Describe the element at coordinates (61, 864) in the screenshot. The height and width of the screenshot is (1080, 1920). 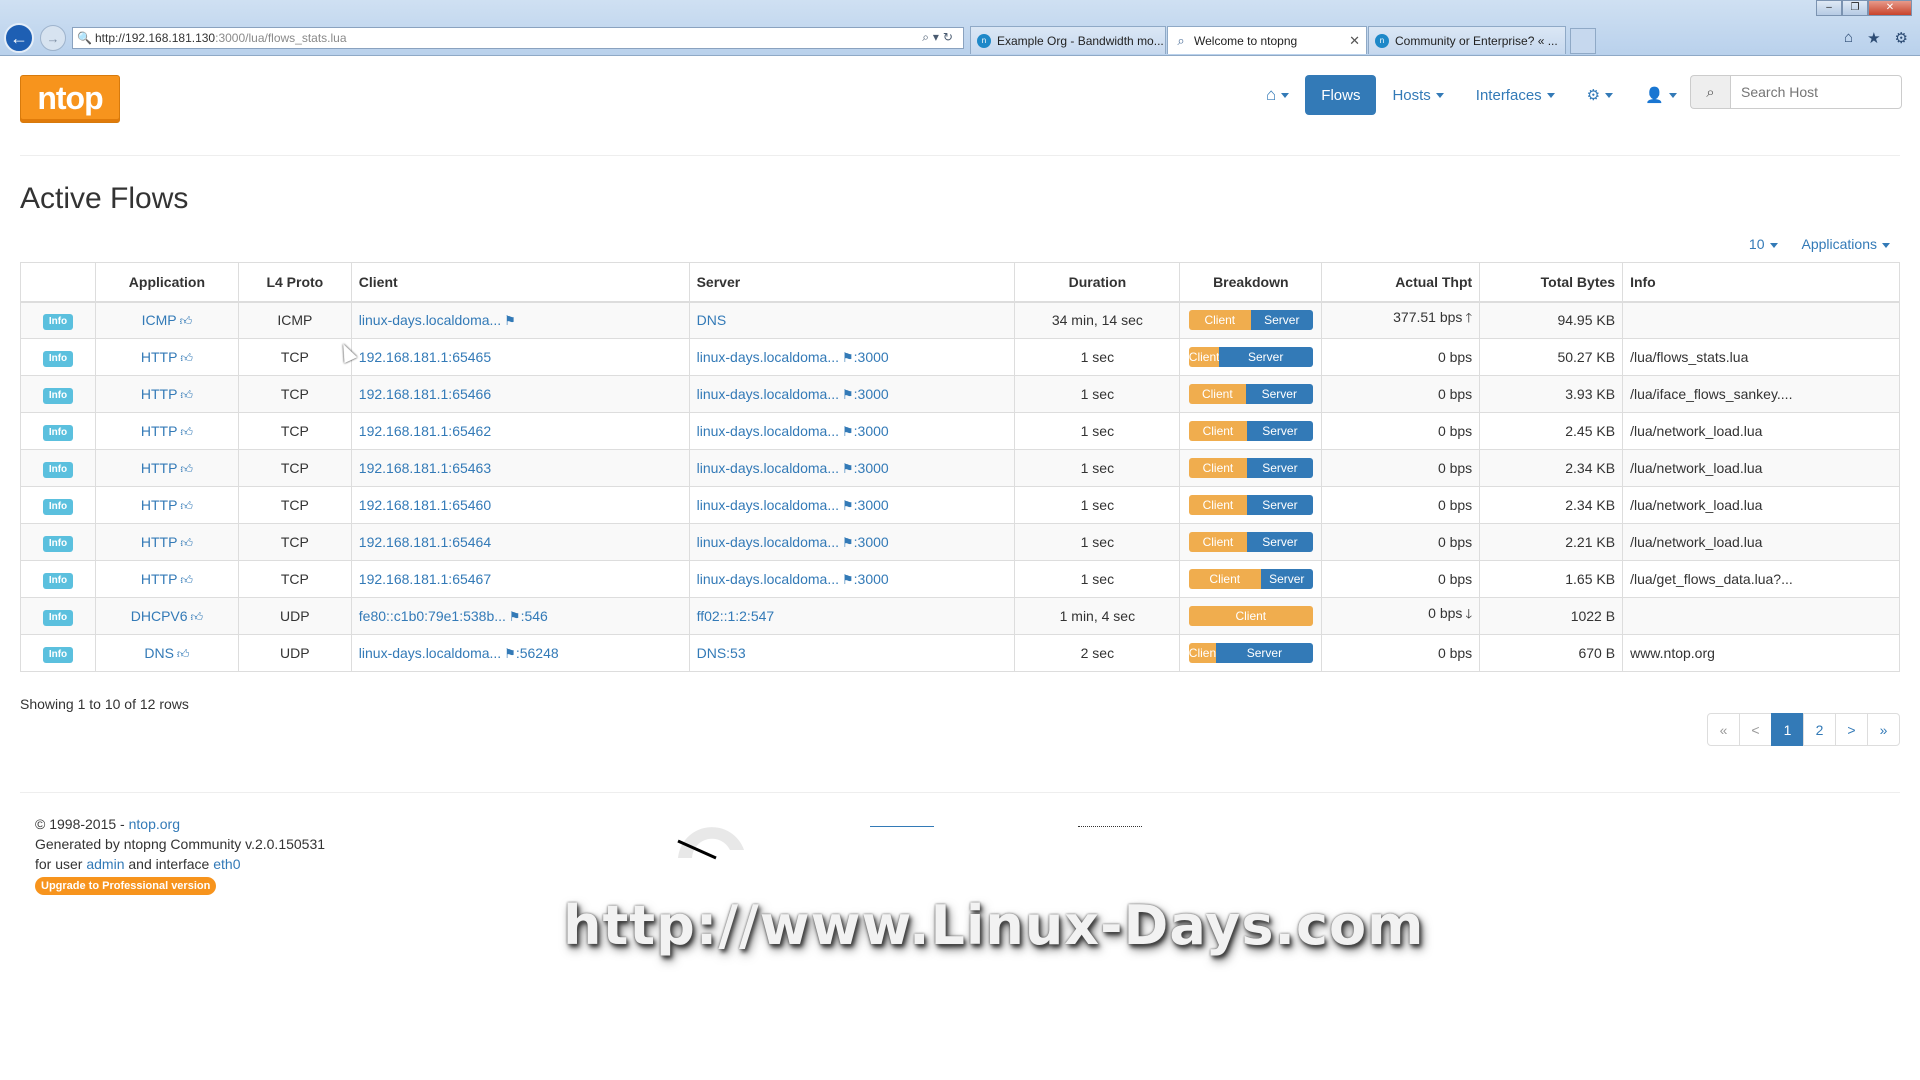
I see `user-prefix: for user` at that location.